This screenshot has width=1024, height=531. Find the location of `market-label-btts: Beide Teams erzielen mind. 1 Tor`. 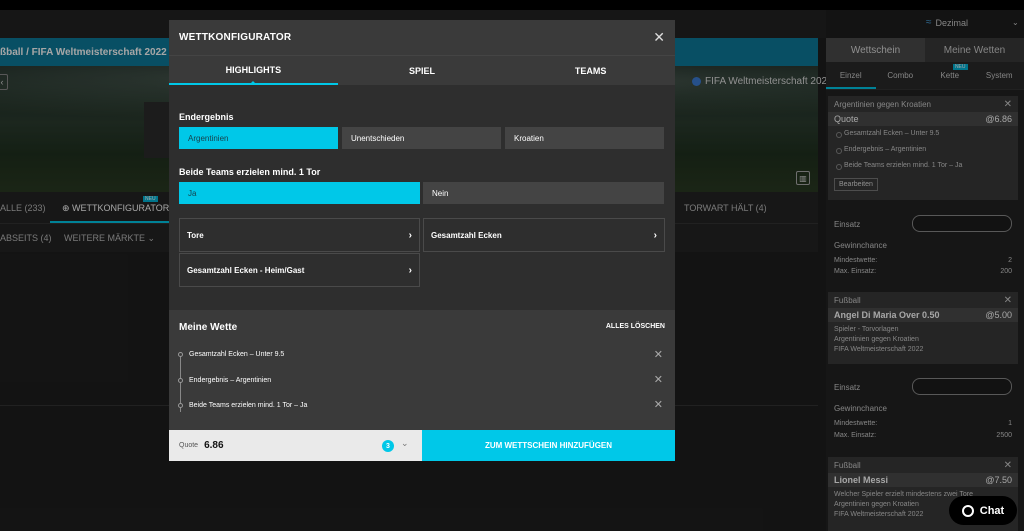

market-label-btts: Beide Teams erzielen mind. 1 Tor is located at coordinates (250, 172).